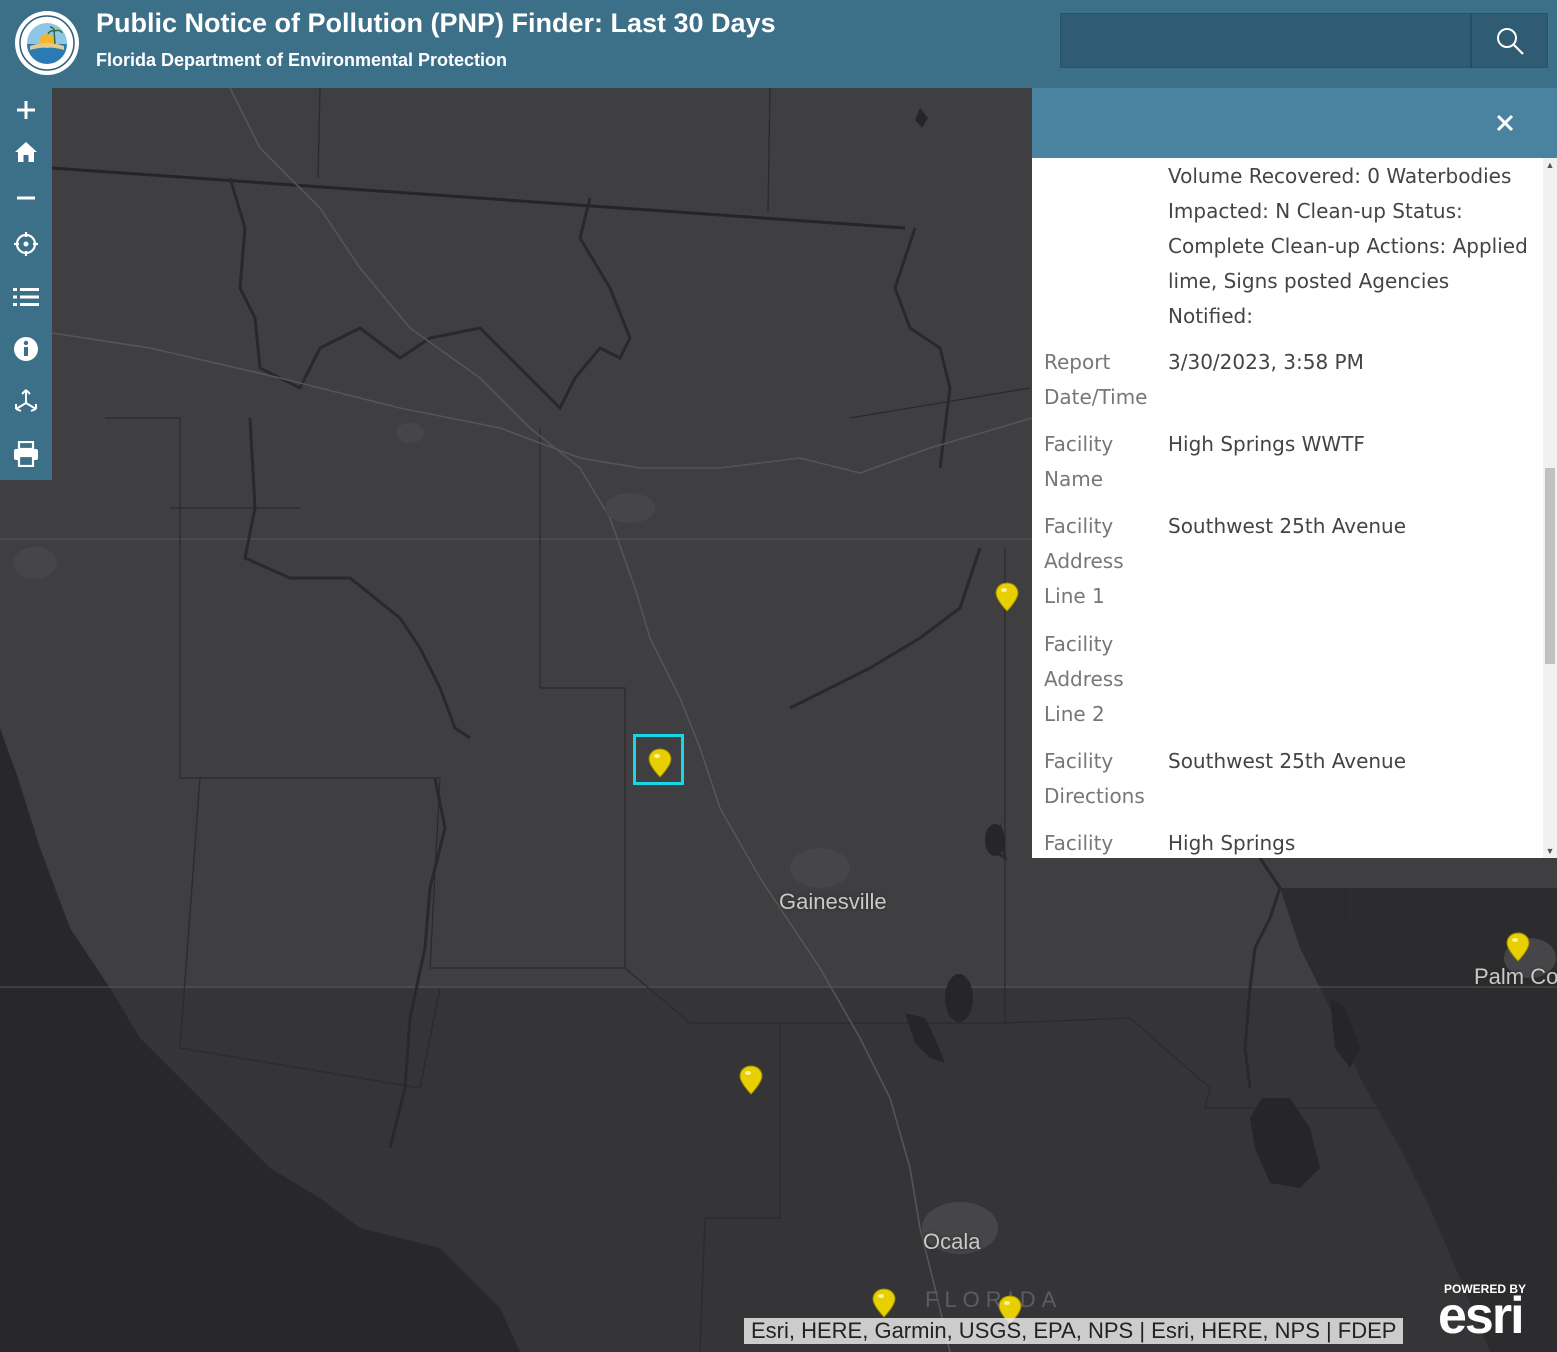 This screenshot has width=1557, height=1352. I want to click on printer-icon, so click(26, 454).